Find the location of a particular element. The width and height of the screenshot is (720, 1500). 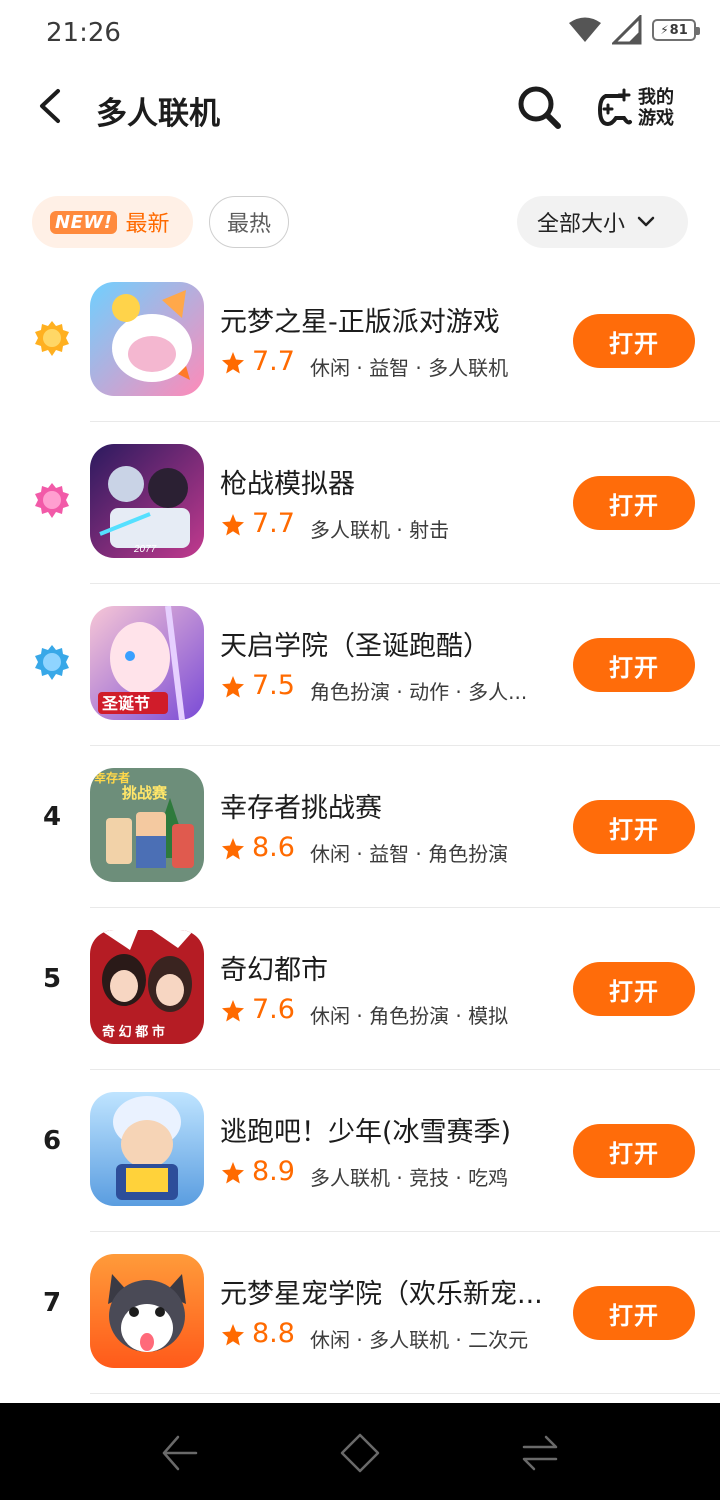

icon-overlay-text: 奇 幻 都 市 is located at coordinates (133, 1031).